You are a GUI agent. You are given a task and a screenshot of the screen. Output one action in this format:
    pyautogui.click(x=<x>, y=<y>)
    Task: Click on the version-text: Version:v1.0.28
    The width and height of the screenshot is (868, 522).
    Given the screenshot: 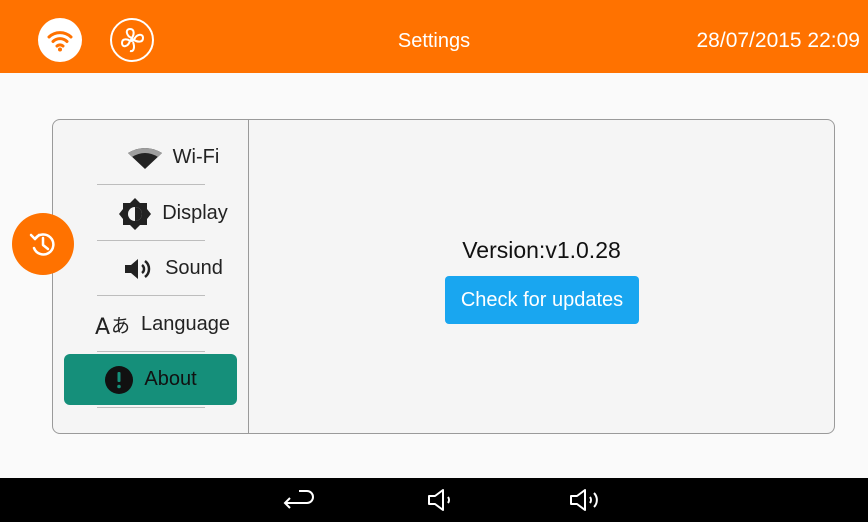 What is the action you would take?
    pyautogui.click(x=541, y=250)
    